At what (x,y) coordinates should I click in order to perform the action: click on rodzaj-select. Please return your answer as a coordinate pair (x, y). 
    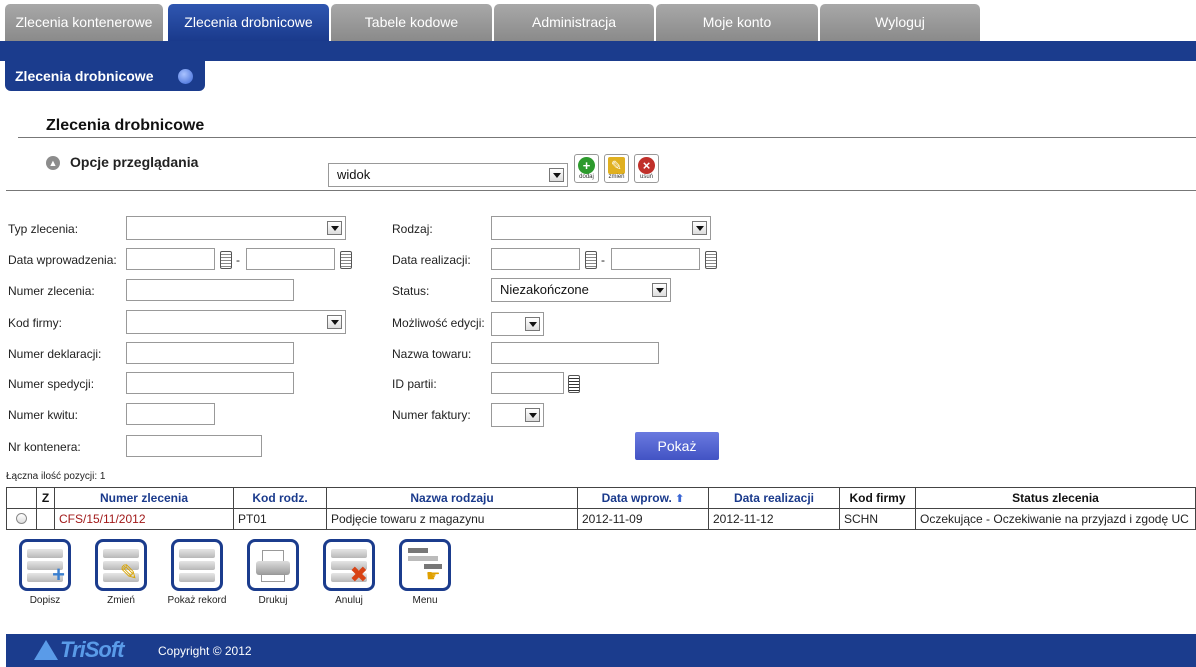
    Looking at the image, I should click on (601, 228).